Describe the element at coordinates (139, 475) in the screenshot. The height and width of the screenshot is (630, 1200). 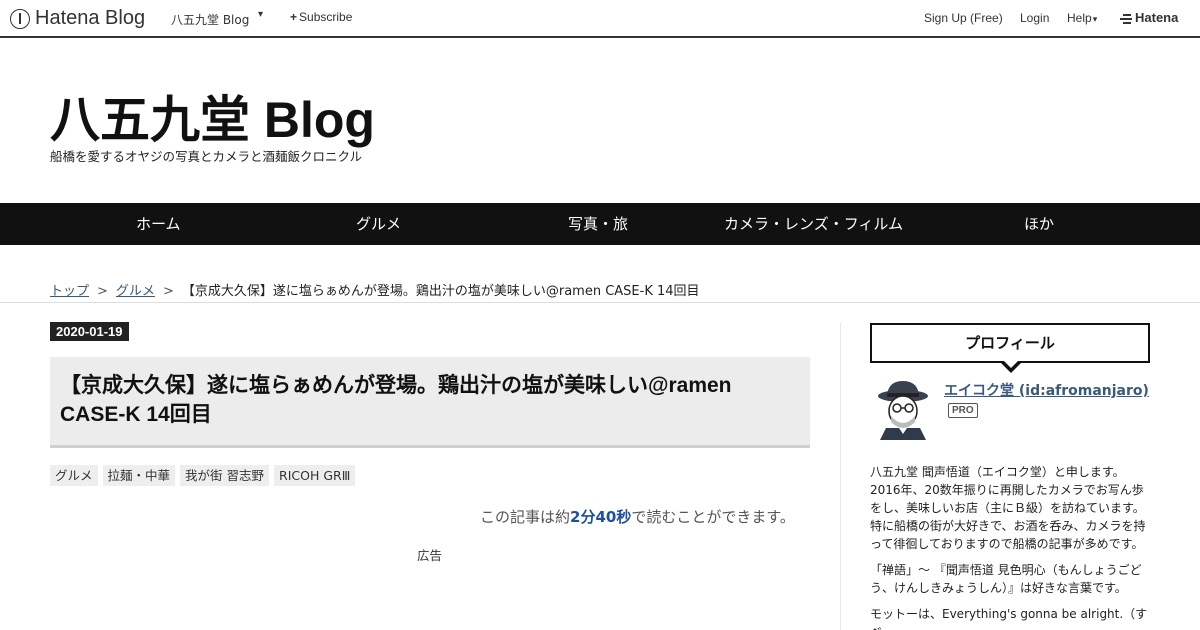
I see `category-tag: 拉麺・中華` at that location.